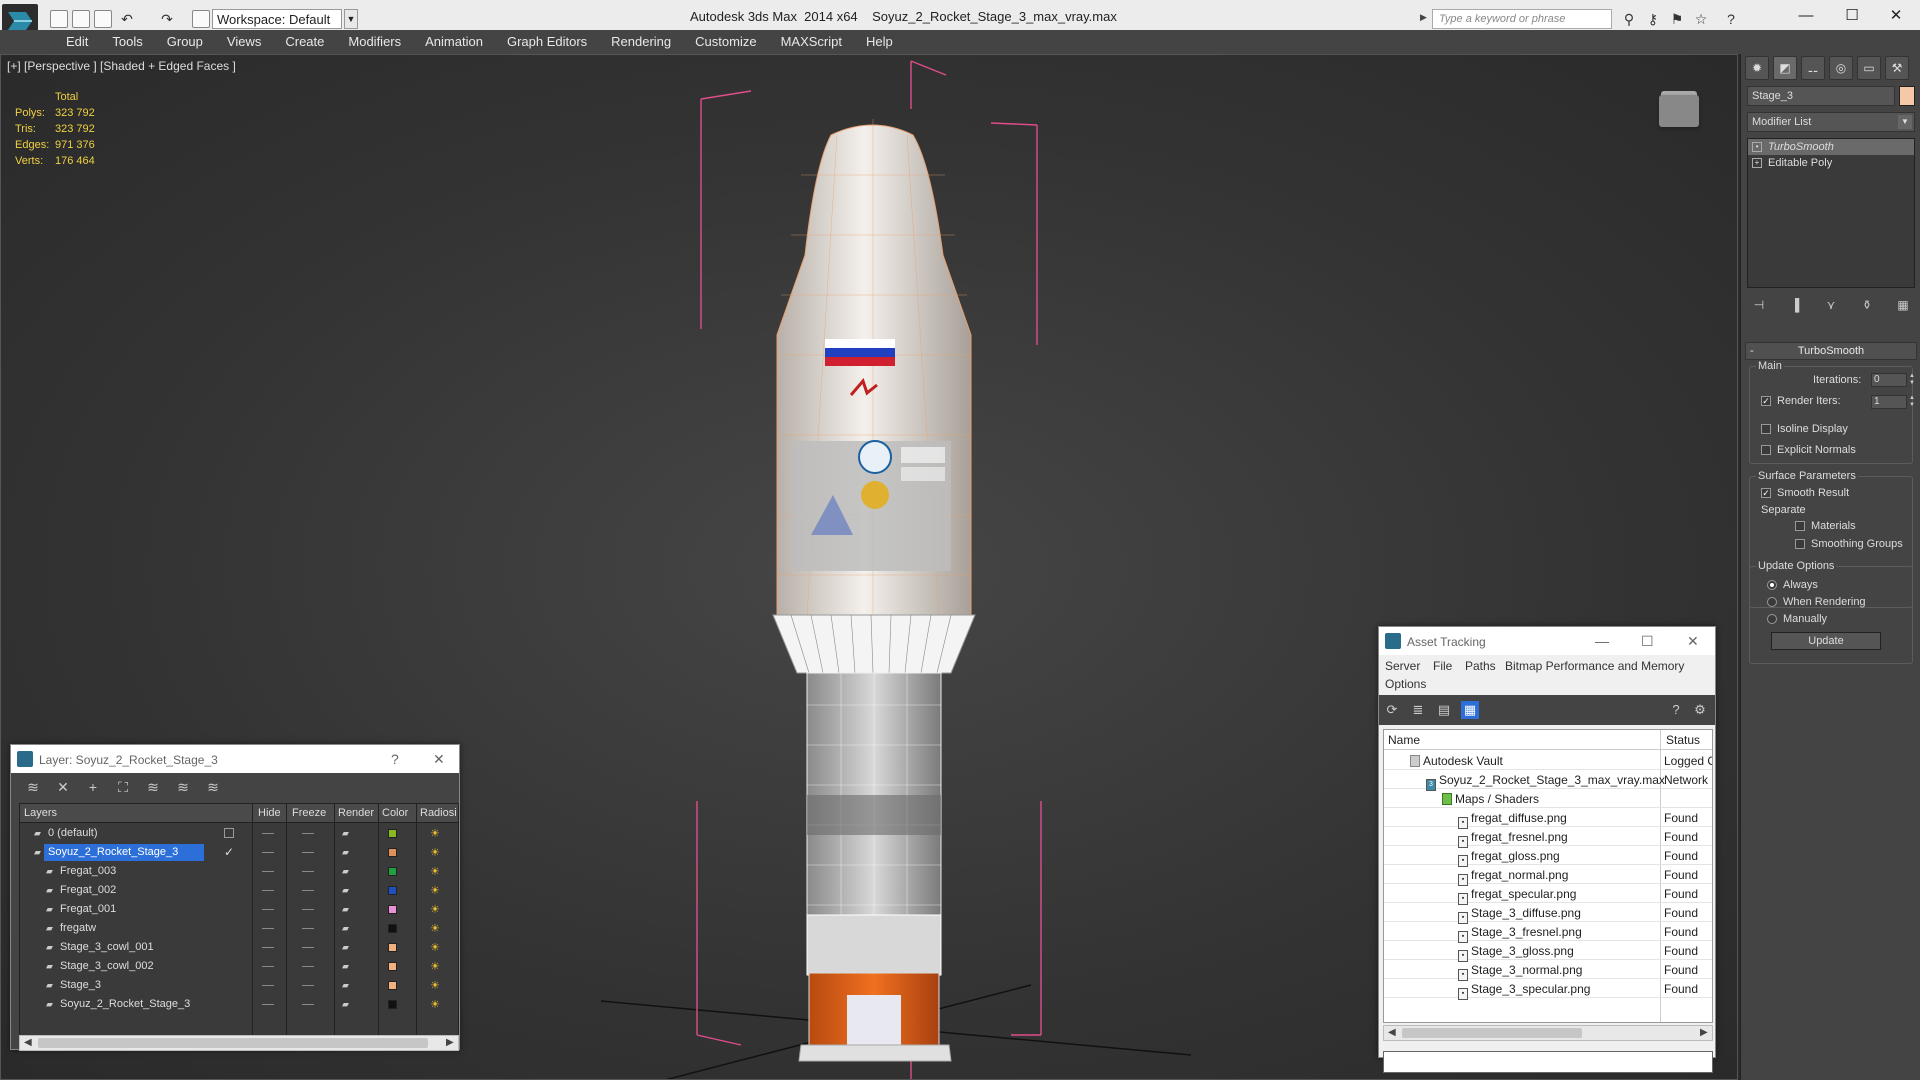  What do you see at coordinates (153, 787) in the screenshot?
I see `highlight-layer-icon: ≋` at bounding box center [153, 787].